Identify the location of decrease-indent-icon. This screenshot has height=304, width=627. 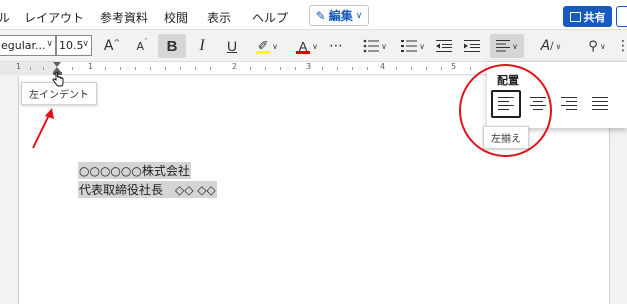
(444, 46).